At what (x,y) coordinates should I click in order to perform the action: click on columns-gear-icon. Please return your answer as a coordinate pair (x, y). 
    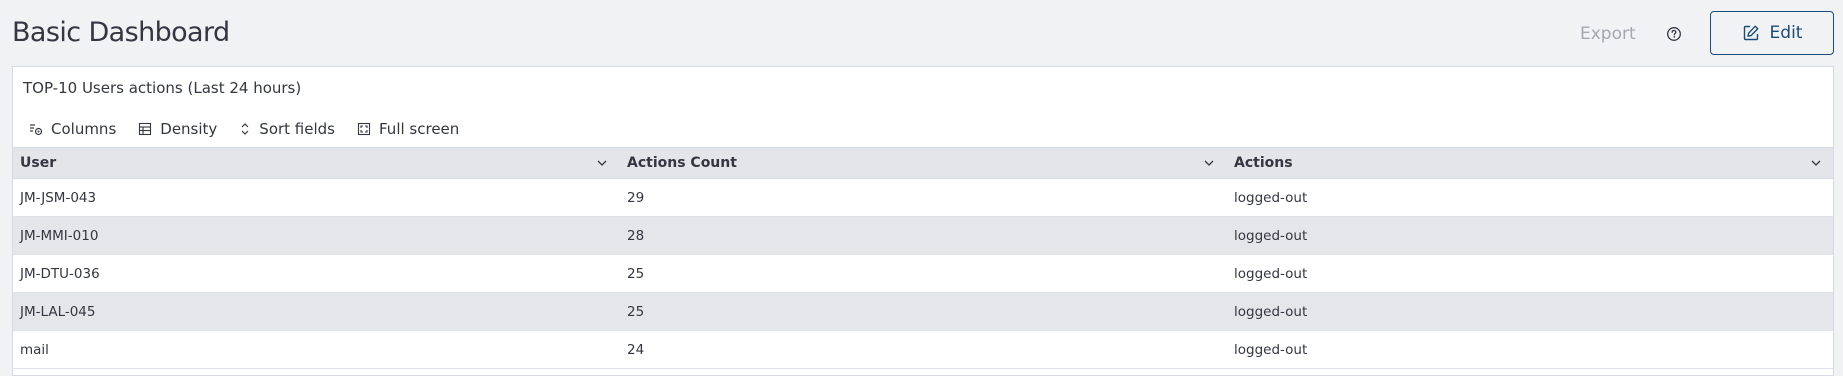
    Looking at the image, I should click on (36, 130).